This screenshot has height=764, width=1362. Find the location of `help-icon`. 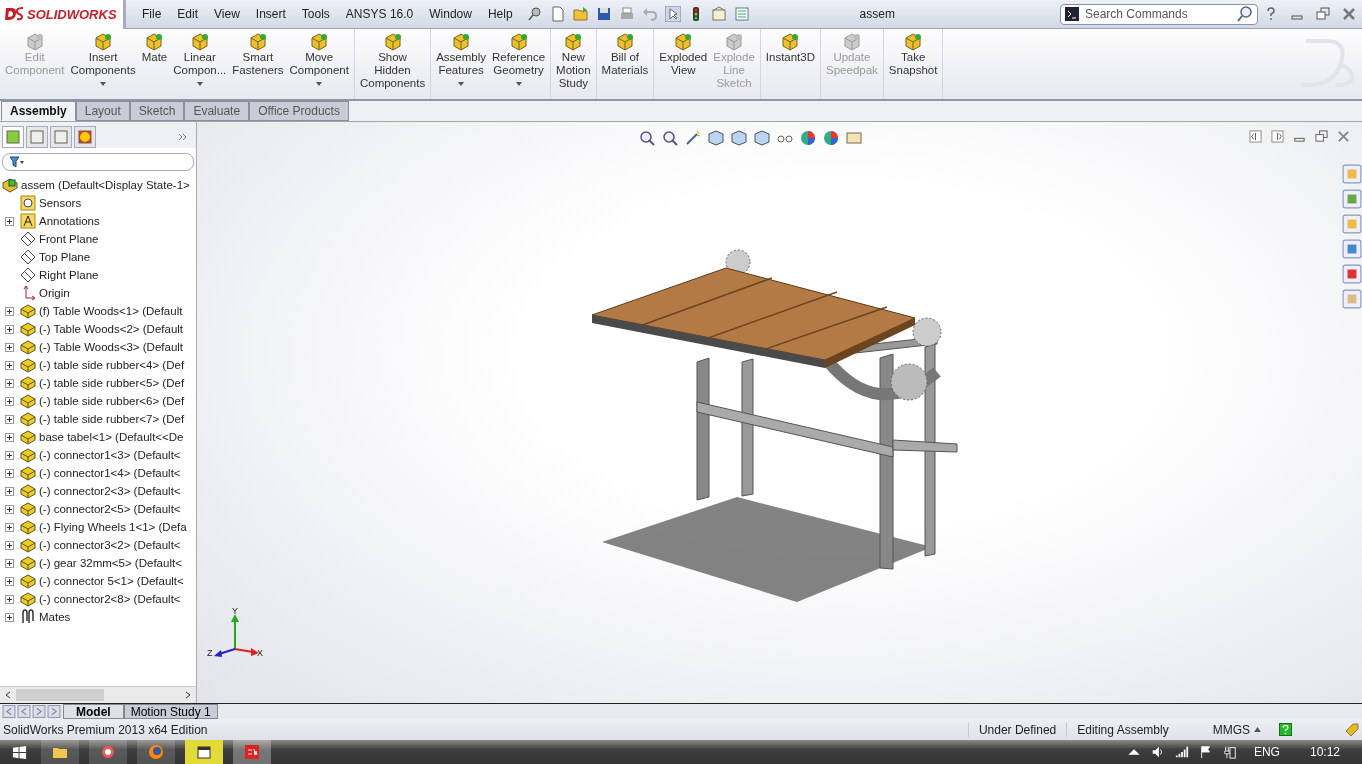

help-icon is located at coordinates (1285, 729).